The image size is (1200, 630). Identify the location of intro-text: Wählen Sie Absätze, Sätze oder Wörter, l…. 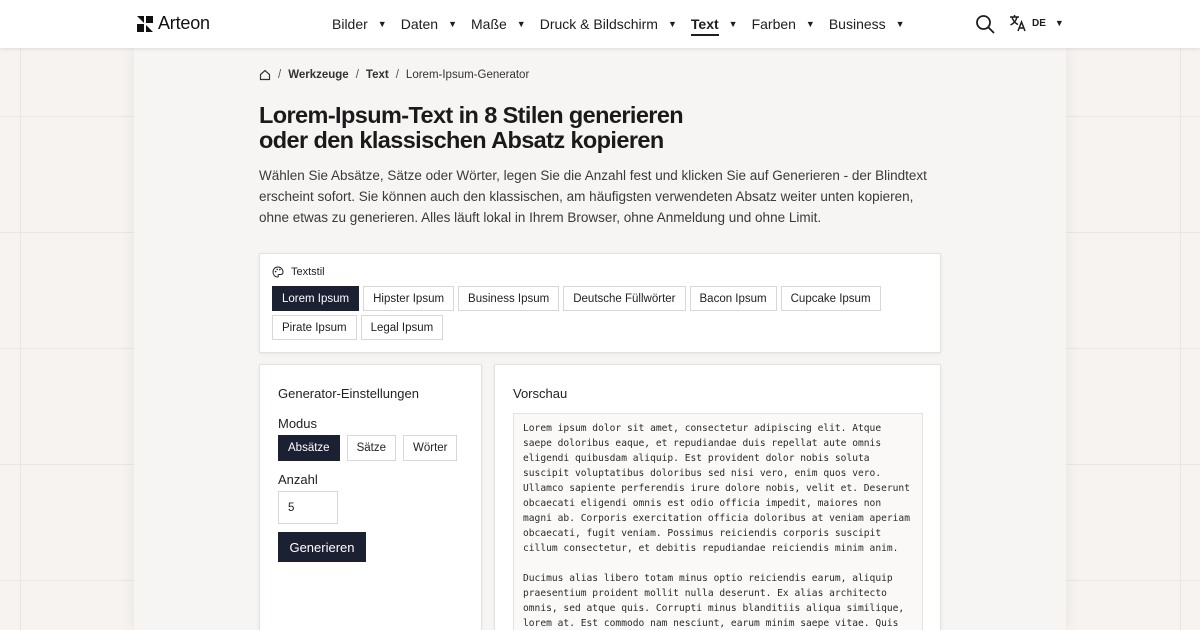
(593, 196).